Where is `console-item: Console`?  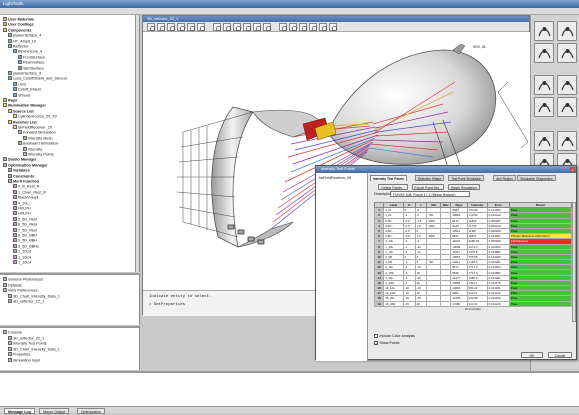 console-item: Console is located at coordinates (12, 332).